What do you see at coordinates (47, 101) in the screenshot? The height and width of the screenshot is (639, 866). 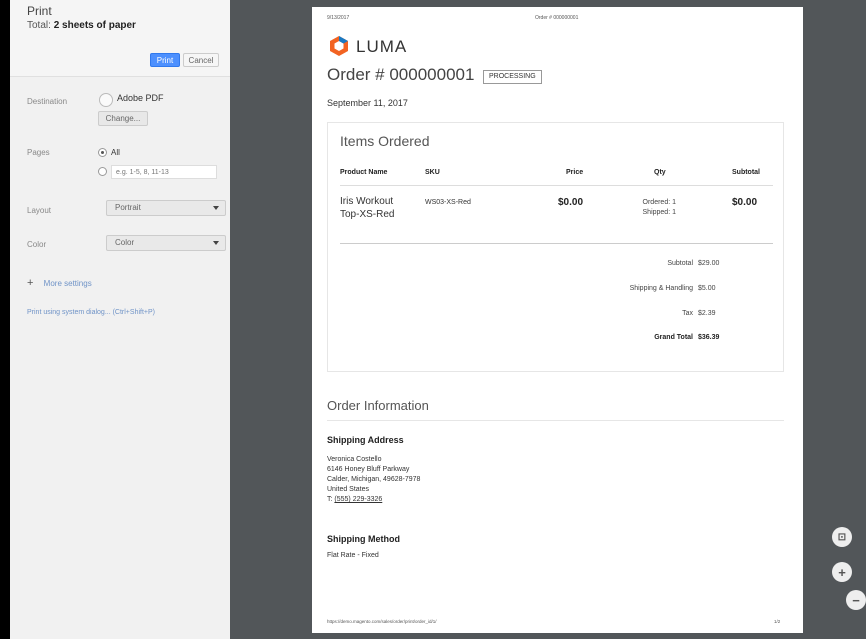 I see `destination-label: Destination` at bounding box center [47, 101].